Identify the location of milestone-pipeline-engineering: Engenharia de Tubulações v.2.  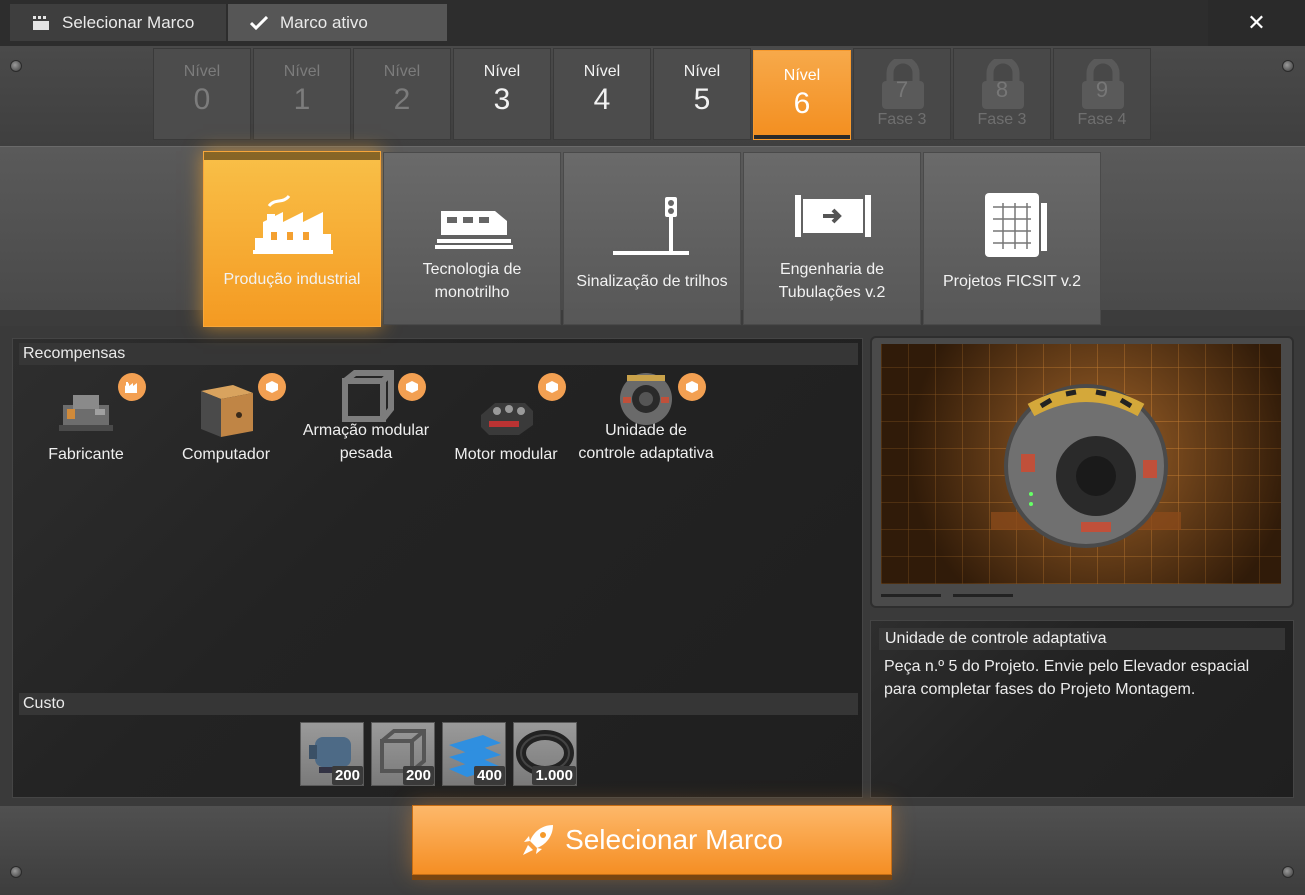
(832, 238).